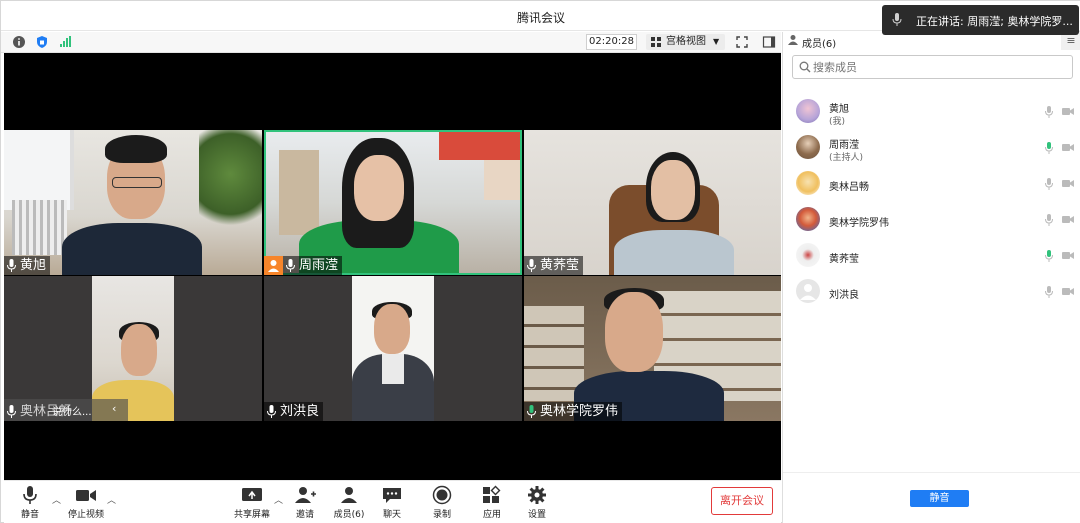  Describe the element at coordinates (86, 503) in the screenshot. I see `stop-video-button: 停止视频` at that location.